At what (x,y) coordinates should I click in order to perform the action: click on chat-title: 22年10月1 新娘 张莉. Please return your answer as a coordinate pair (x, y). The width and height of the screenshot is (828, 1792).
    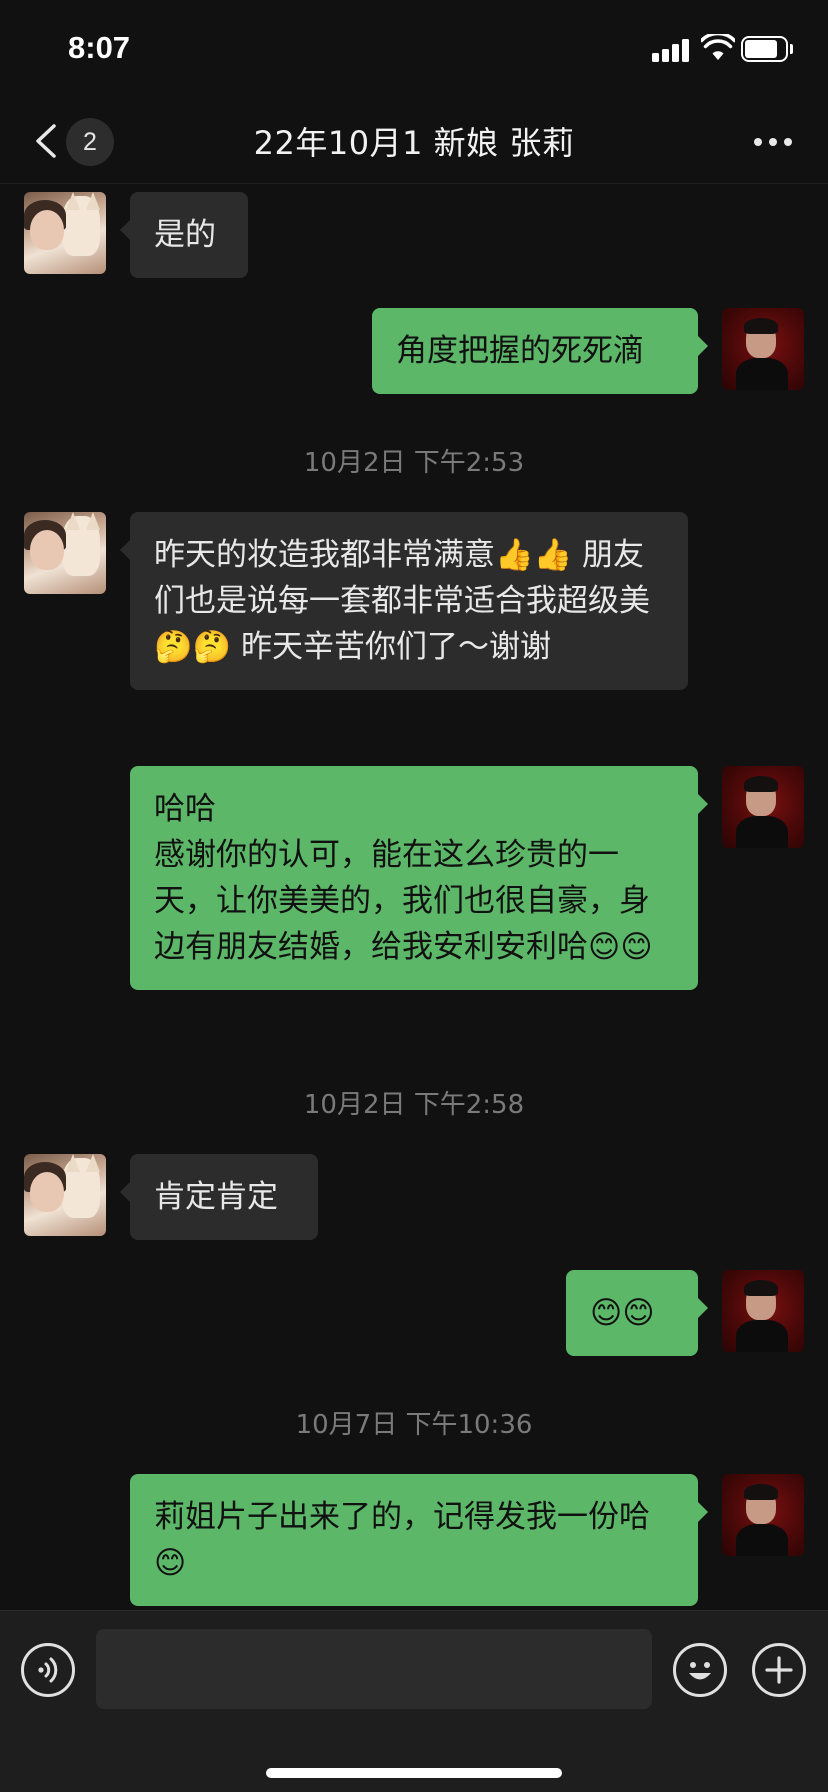
    Looking at the image, I should click on (414, 143).